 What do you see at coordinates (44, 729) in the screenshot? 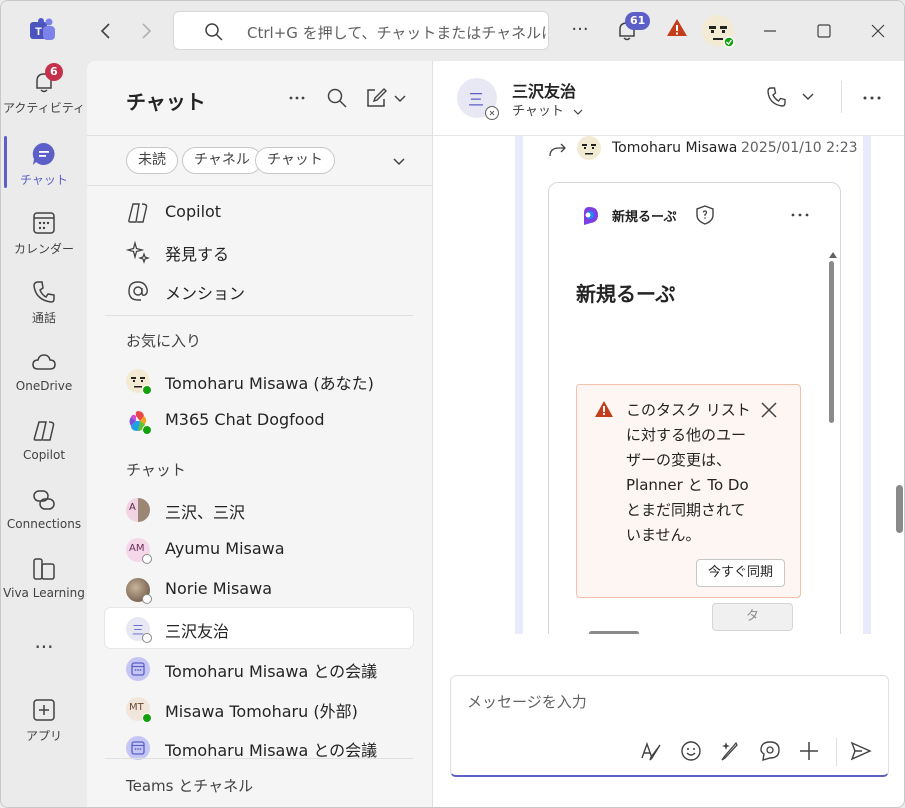
I see `rail-item-apps: アプリ` at bounding box center [44, 729].